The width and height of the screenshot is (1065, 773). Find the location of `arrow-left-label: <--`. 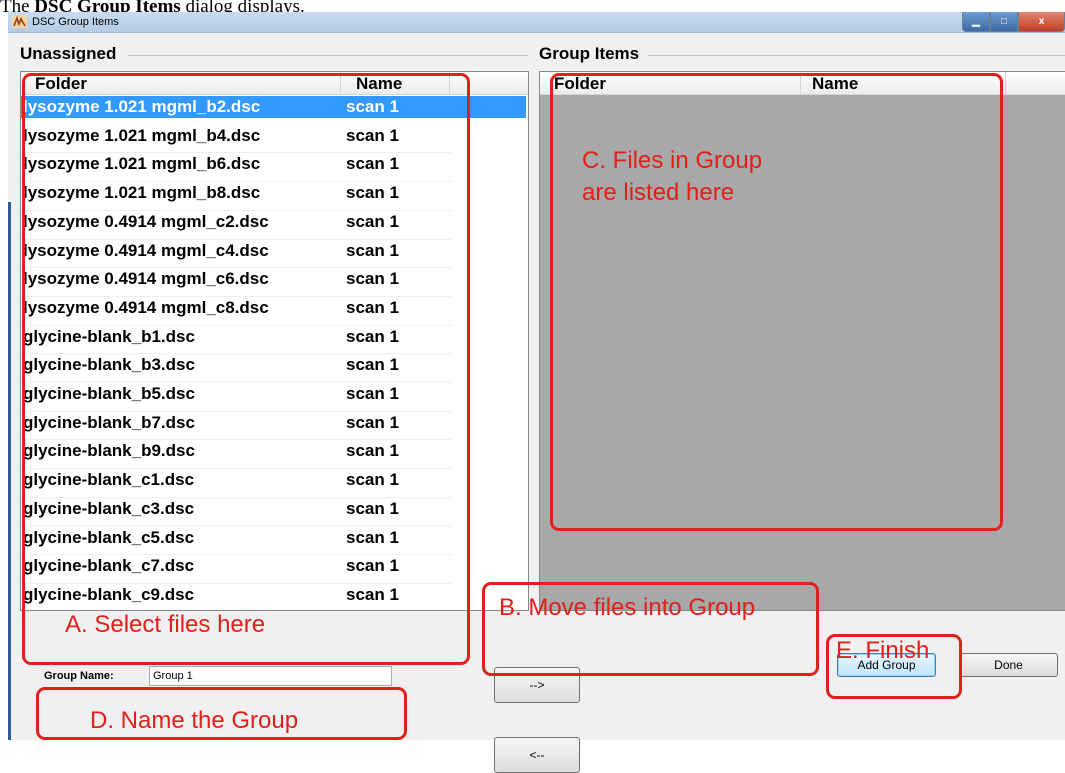

arrow-left-label: <-- is located at coordinates (537, 755).